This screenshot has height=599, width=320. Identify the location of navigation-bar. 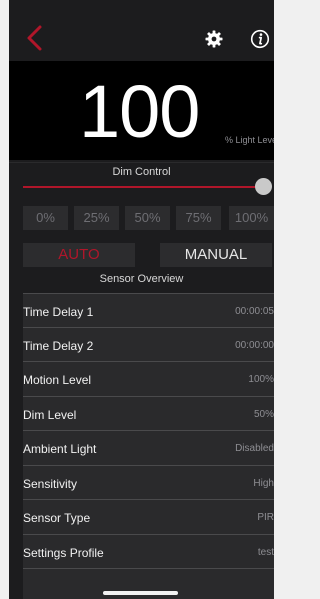
(141, 30).